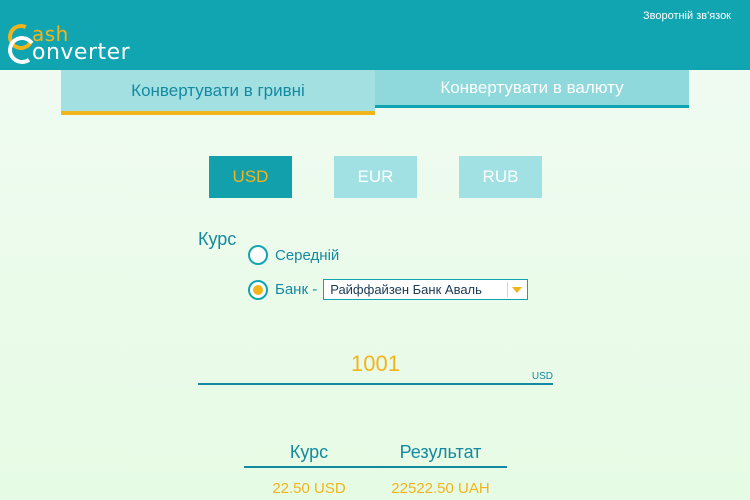 Image resolution: width=750 pixels, height=500 pixels. I want to click on currency-button-eur: EUR, so click(375, 177).